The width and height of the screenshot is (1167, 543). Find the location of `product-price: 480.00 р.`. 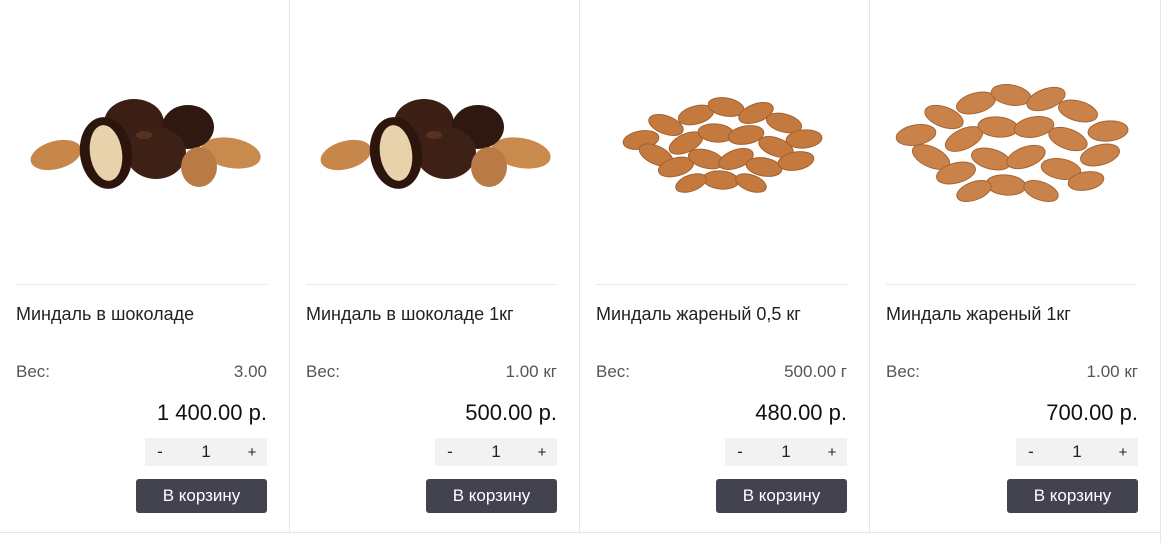

product-price: 480.00 р. is located at coordinates (801, 412).